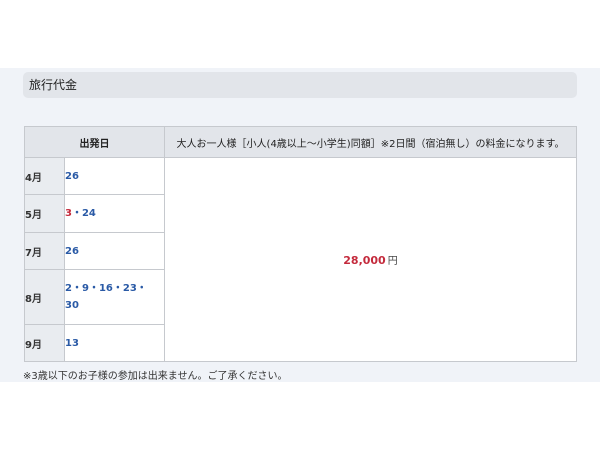  Describe the element at coordinates (94, 142) in the screenshot. I see `header-departure-date: 出発日` at that location.